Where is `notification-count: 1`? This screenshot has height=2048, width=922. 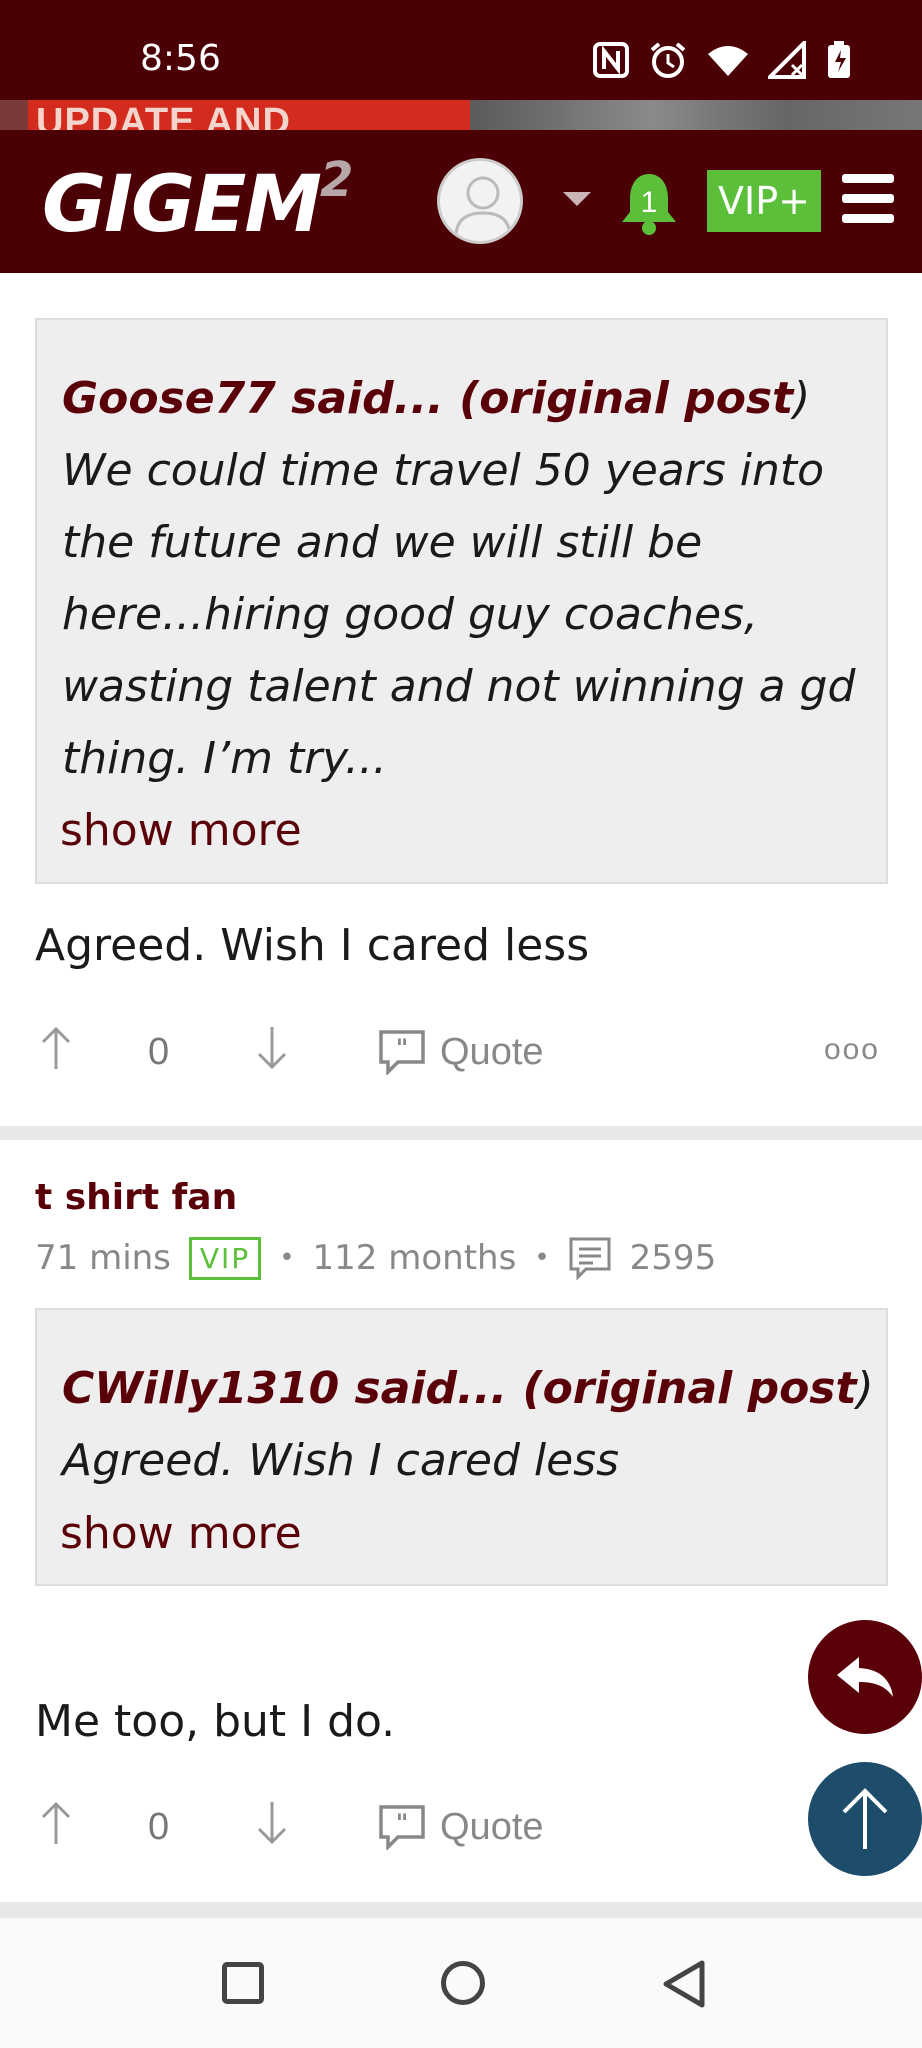 notification-count: 1 is located at coordinates (649, 202).